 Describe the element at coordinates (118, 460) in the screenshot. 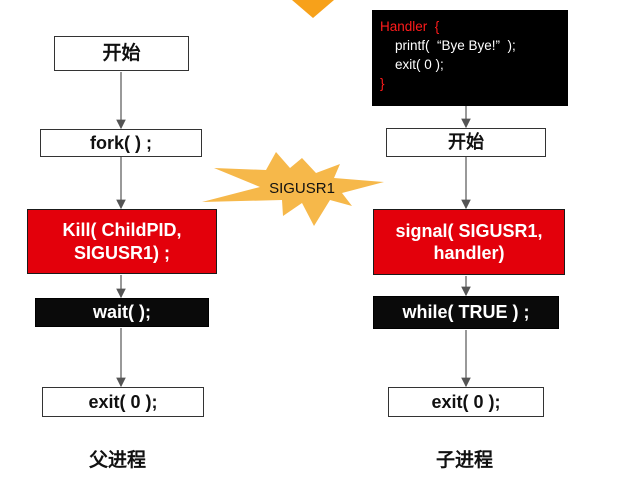

I see `parent-process-caption: 父进程` at that location.